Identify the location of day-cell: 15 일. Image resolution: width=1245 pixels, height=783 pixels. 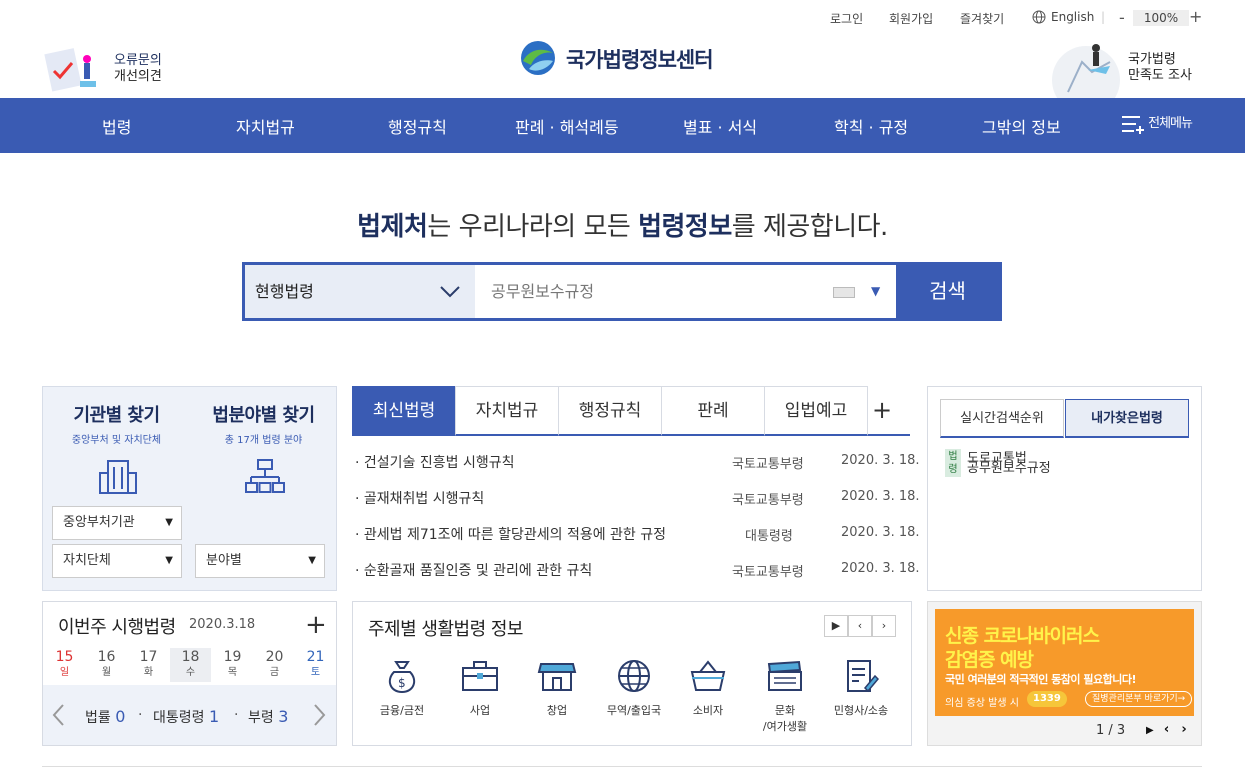
(64, 665).